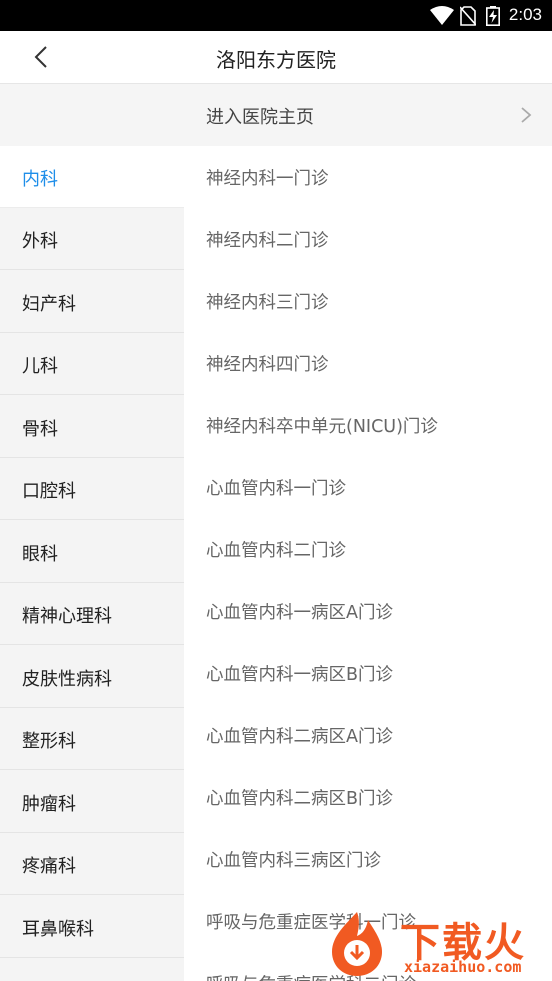 This screenshot has width=552, height=981. I want to click on watermark-url: xiazaihuo.com, so click(463, 967).